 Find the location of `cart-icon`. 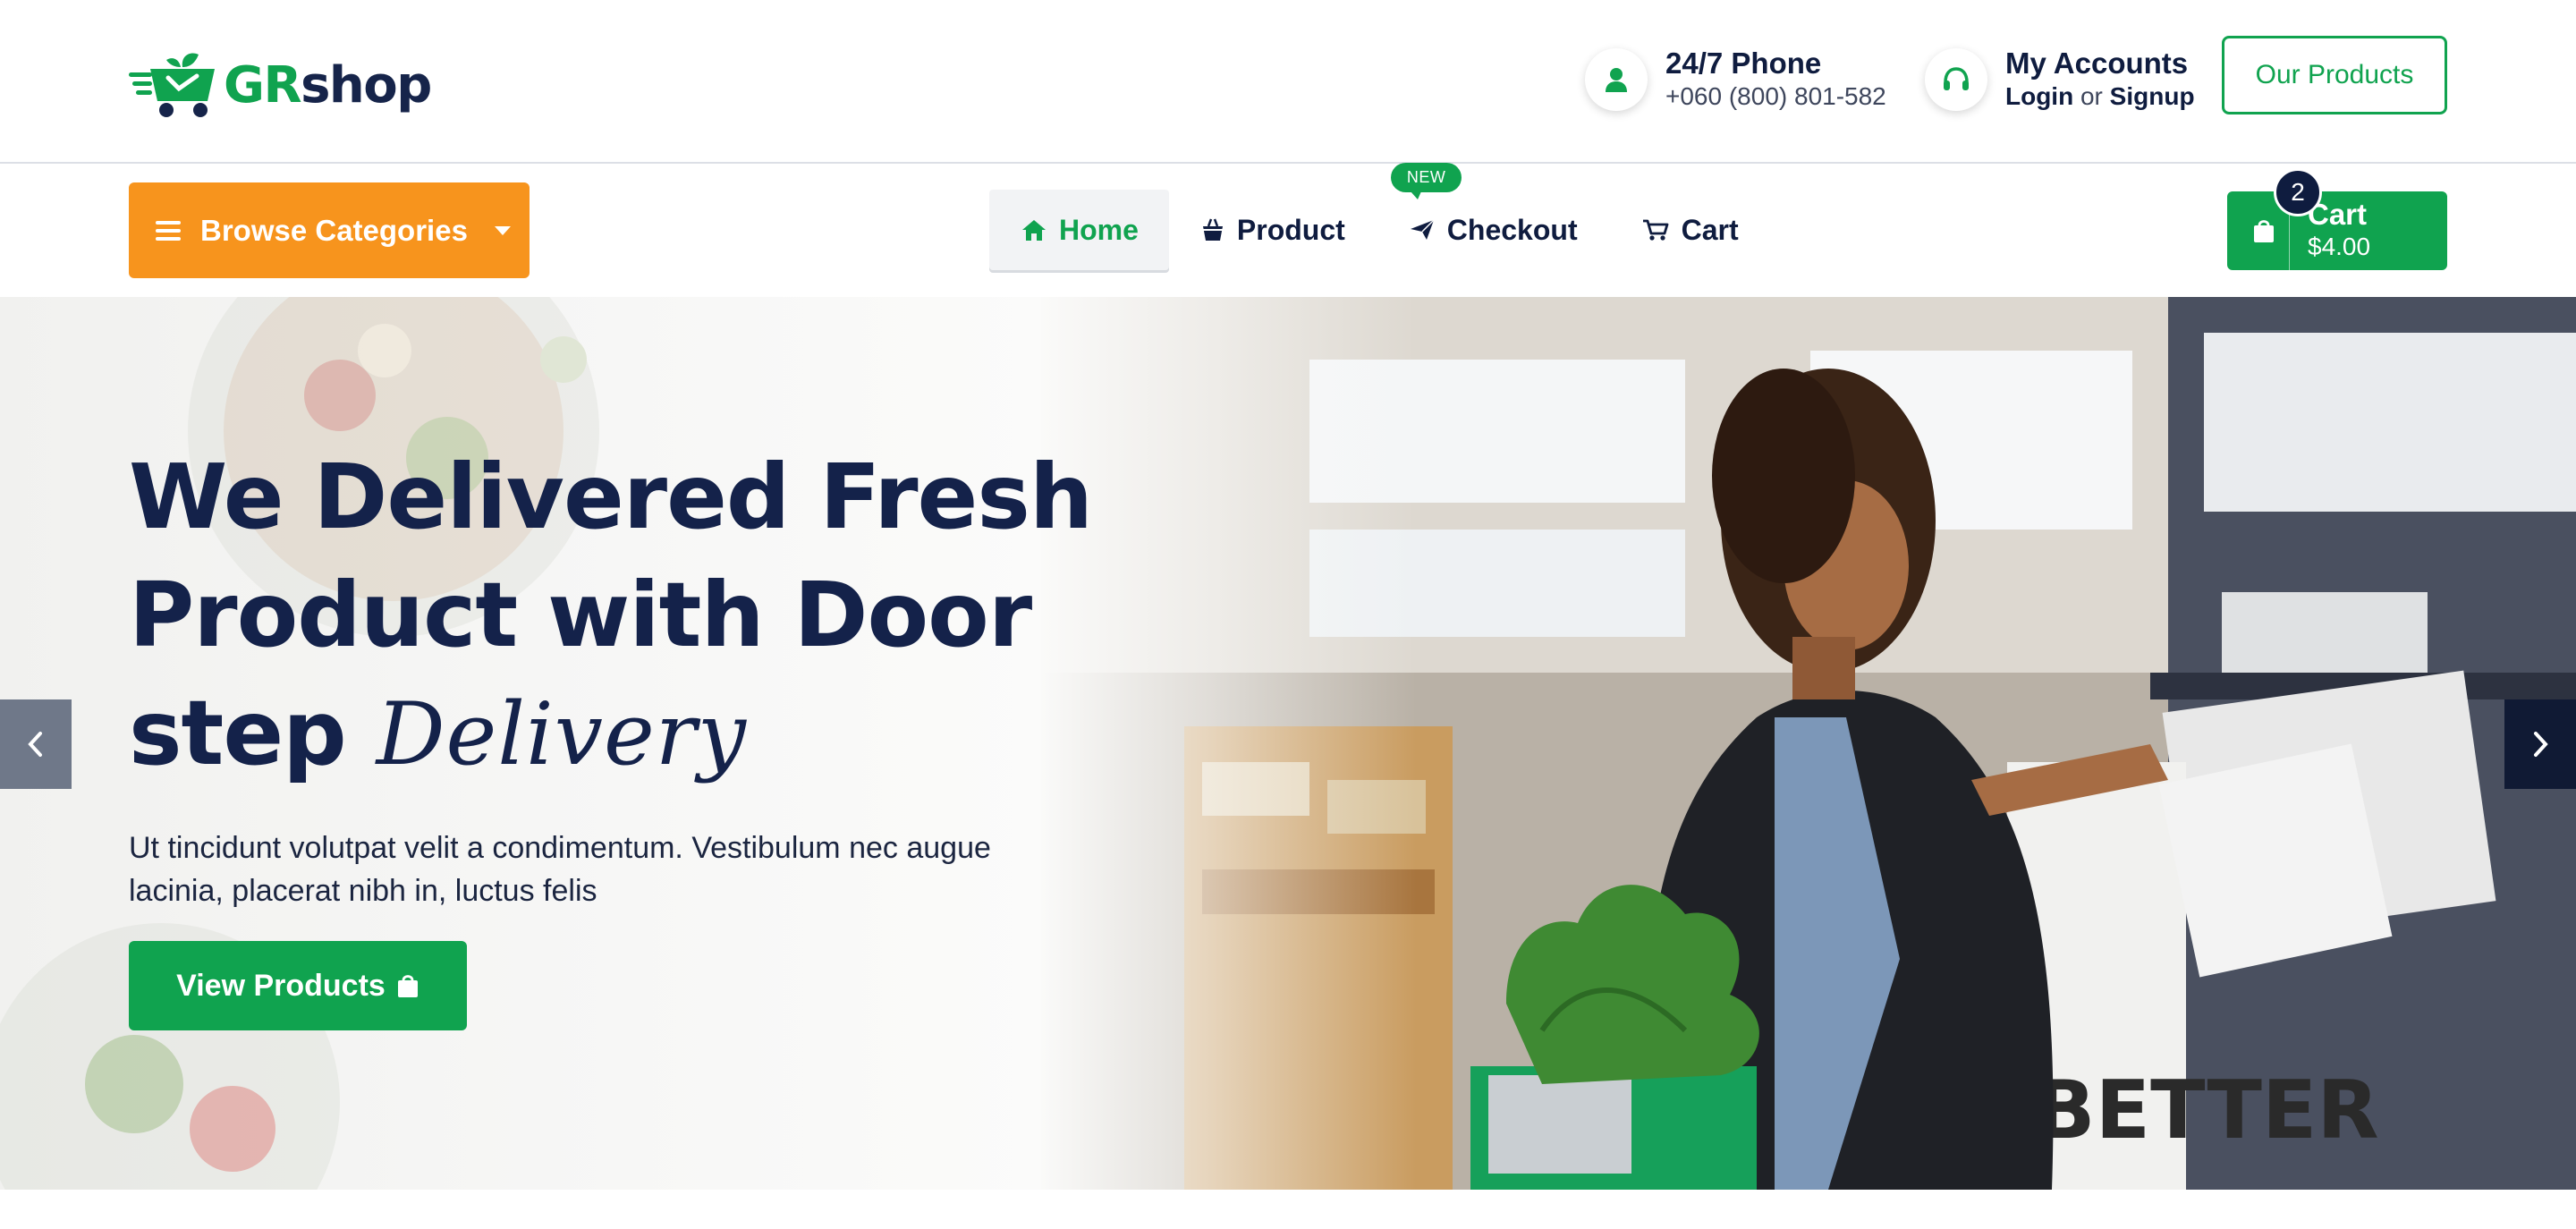

cart-icon is located at coordinates (1655, 230).